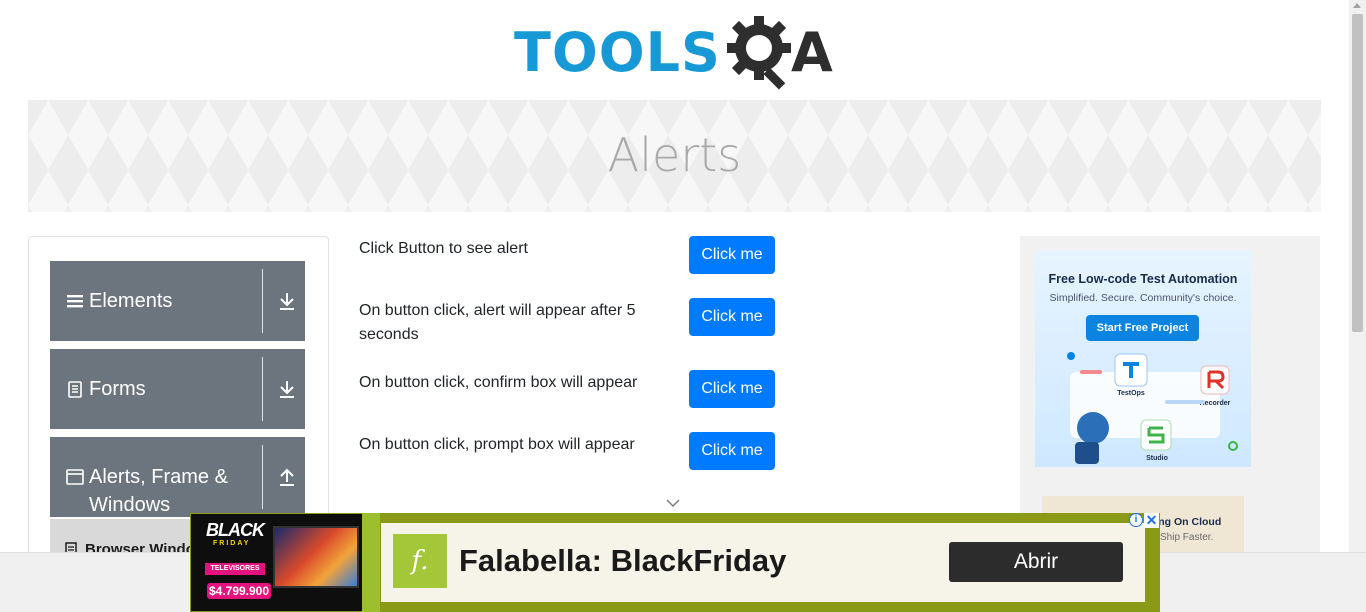 The height and width of the screenshot is (612, 1366). I want to click on confirm-button: Click me, so click(732, 389).